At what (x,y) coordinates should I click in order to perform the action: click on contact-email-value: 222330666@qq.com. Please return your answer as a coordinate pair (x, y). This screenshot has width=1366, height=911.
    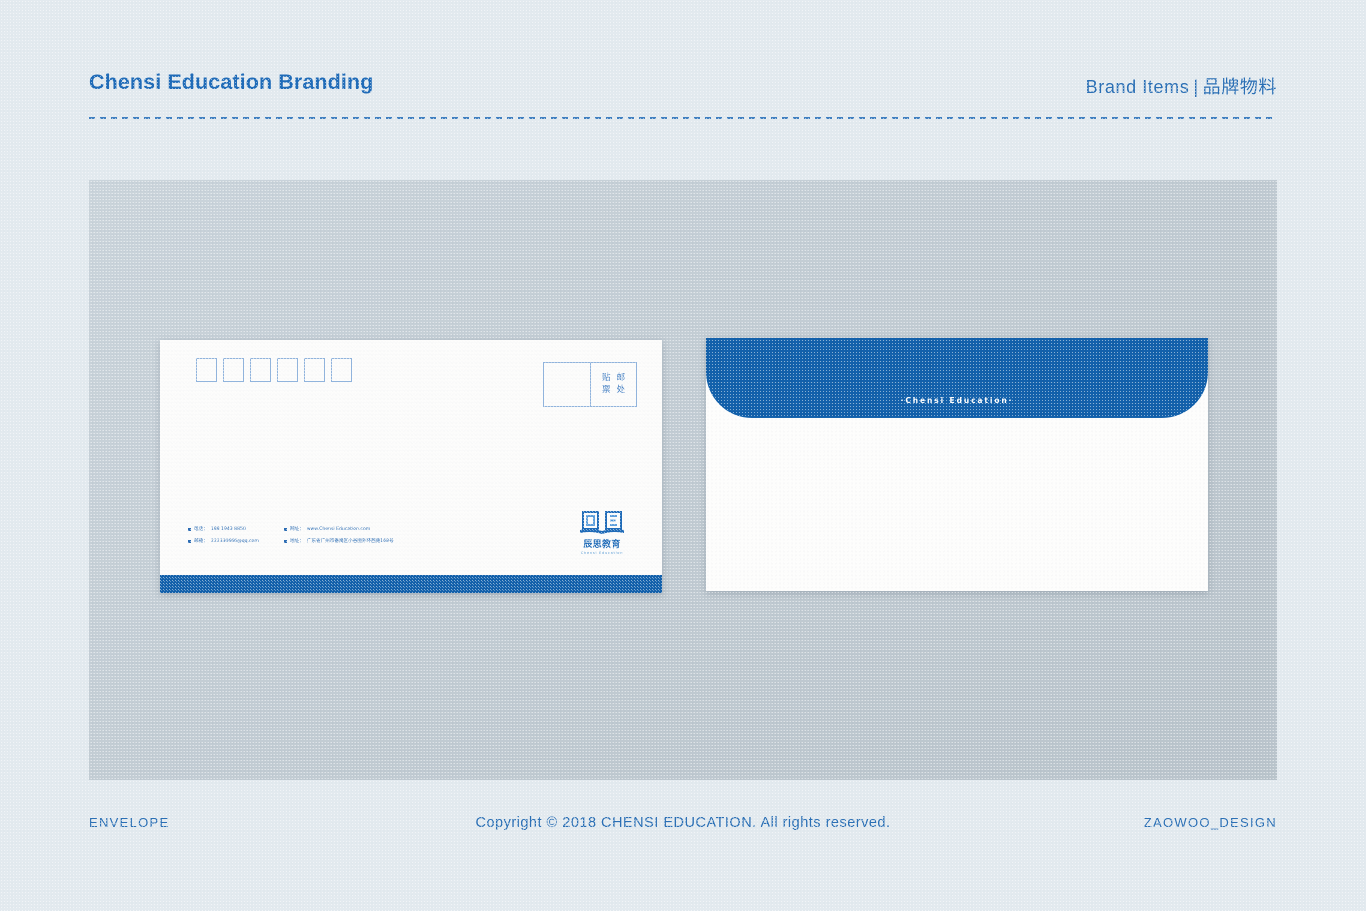
    Looking at the image, I should click on (234, 541).